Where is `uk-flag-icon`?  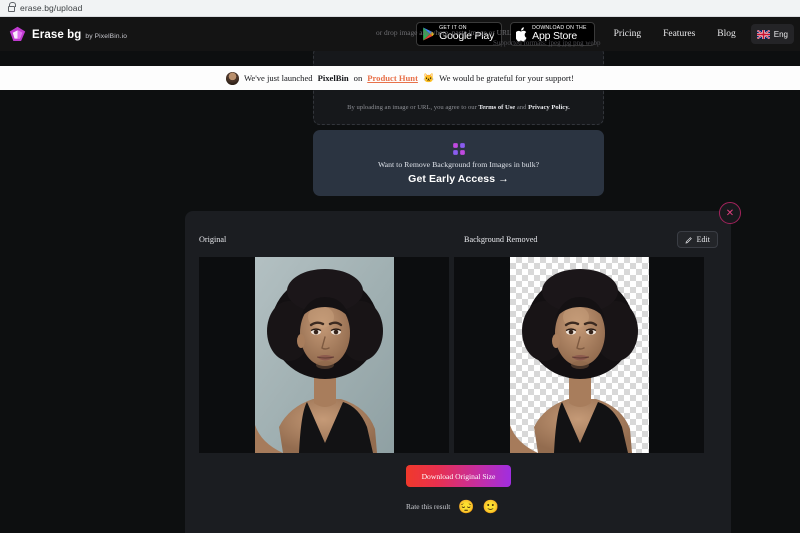 uk-flag-icon is located at coordinates (763, 34).